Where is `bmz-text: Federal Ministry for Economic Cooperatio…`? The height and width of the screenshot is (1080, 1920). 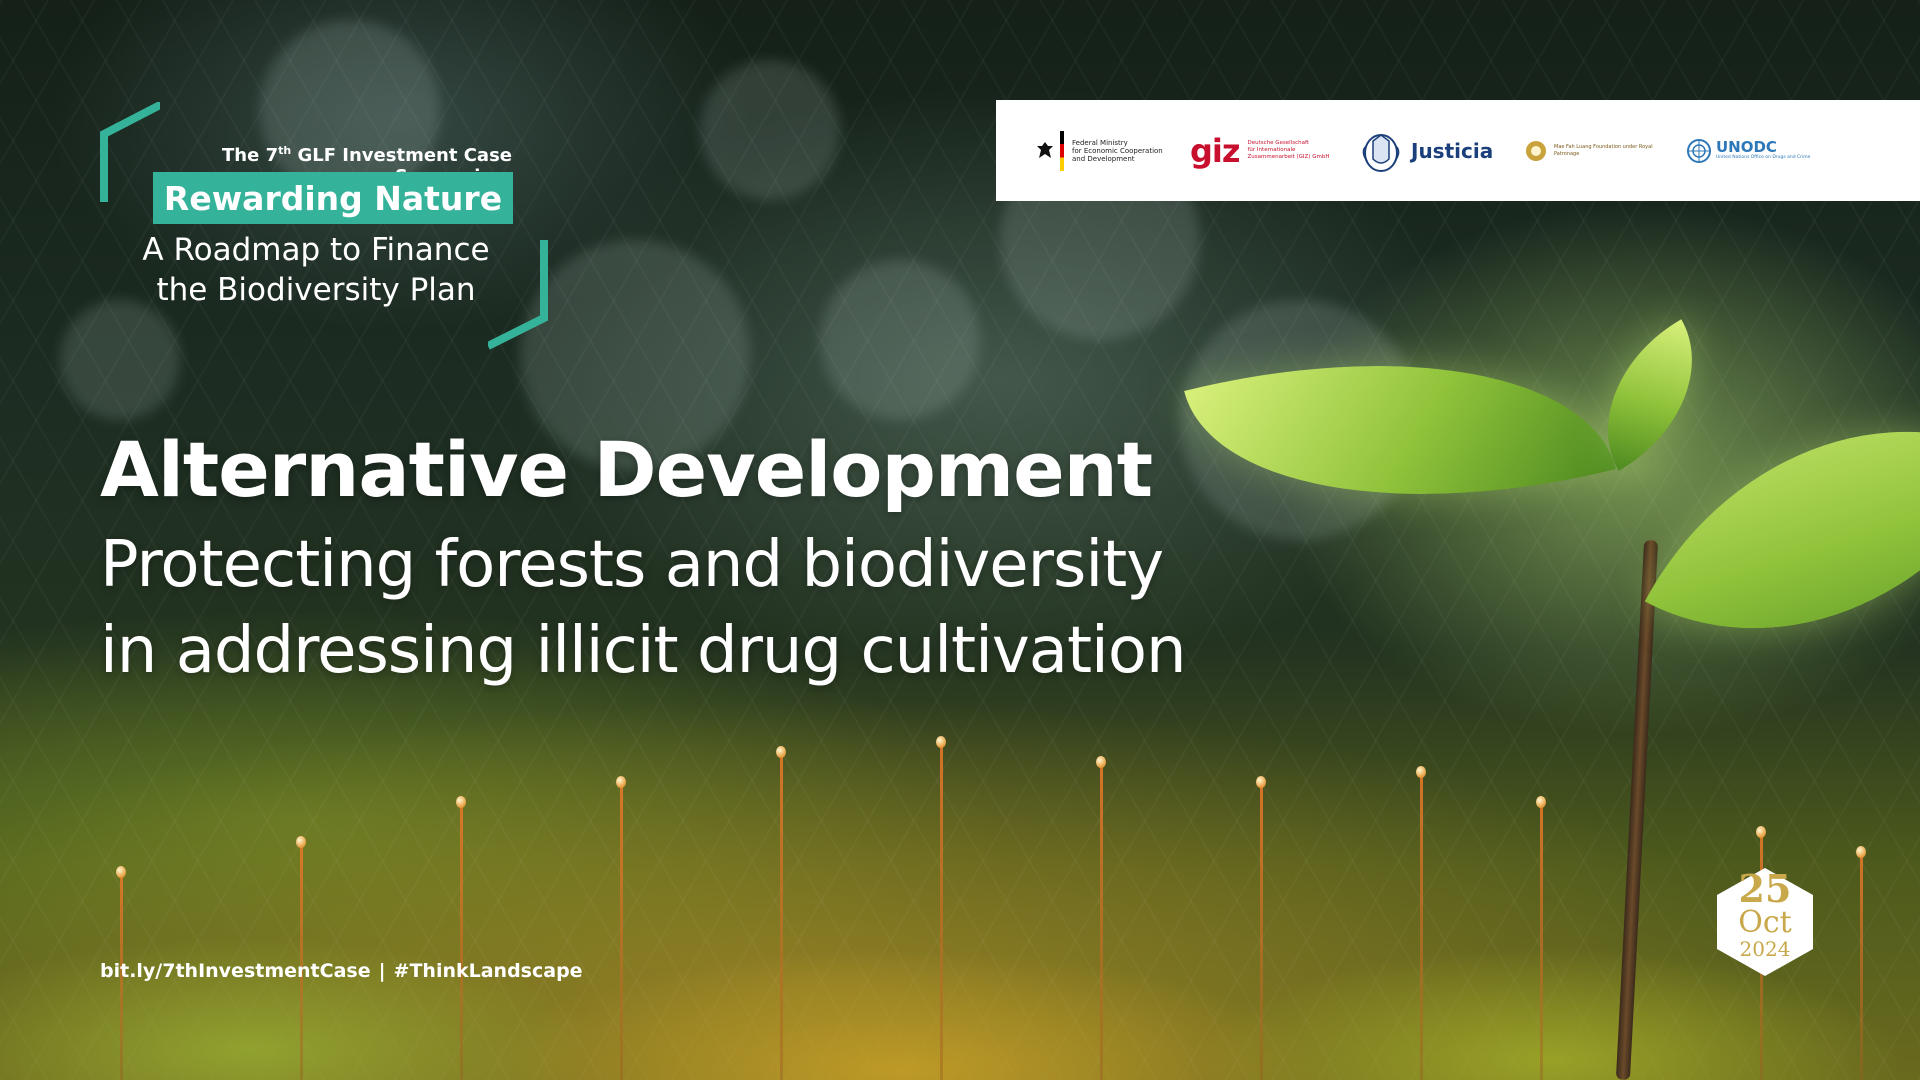
bmz-text: Federal Ministry for Economic Cooperatio… is located at coordinates (1117, 150).